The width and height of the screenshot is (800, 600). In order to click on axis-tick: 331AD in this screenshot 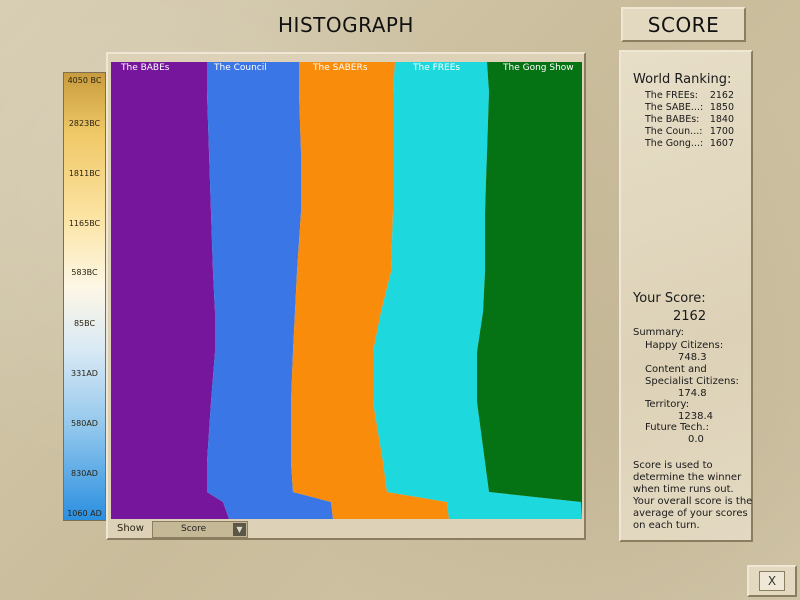, I will do `click(84, 373)`.